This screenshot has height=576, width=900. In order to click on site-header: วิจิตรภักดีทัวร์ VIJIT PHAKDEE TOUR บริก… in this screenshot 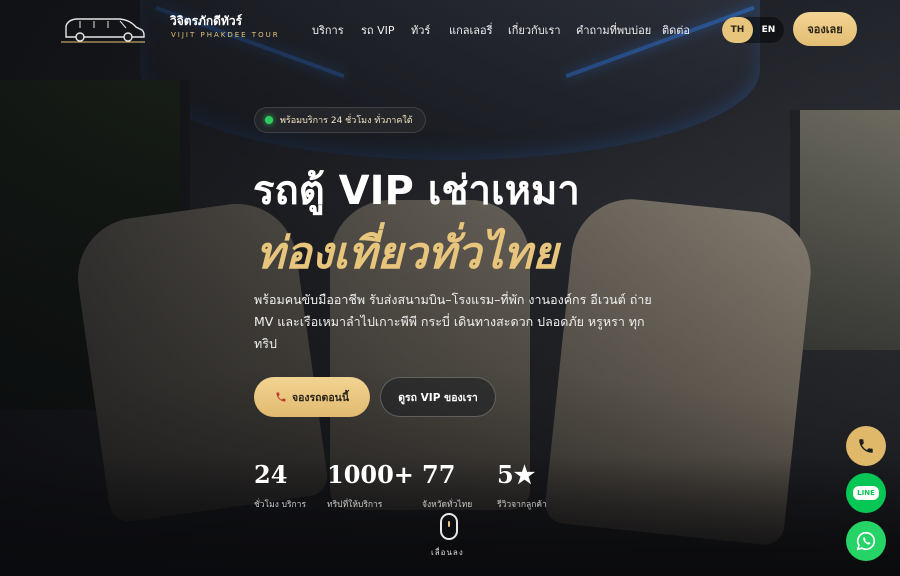, I will do `click(450, 29)`.